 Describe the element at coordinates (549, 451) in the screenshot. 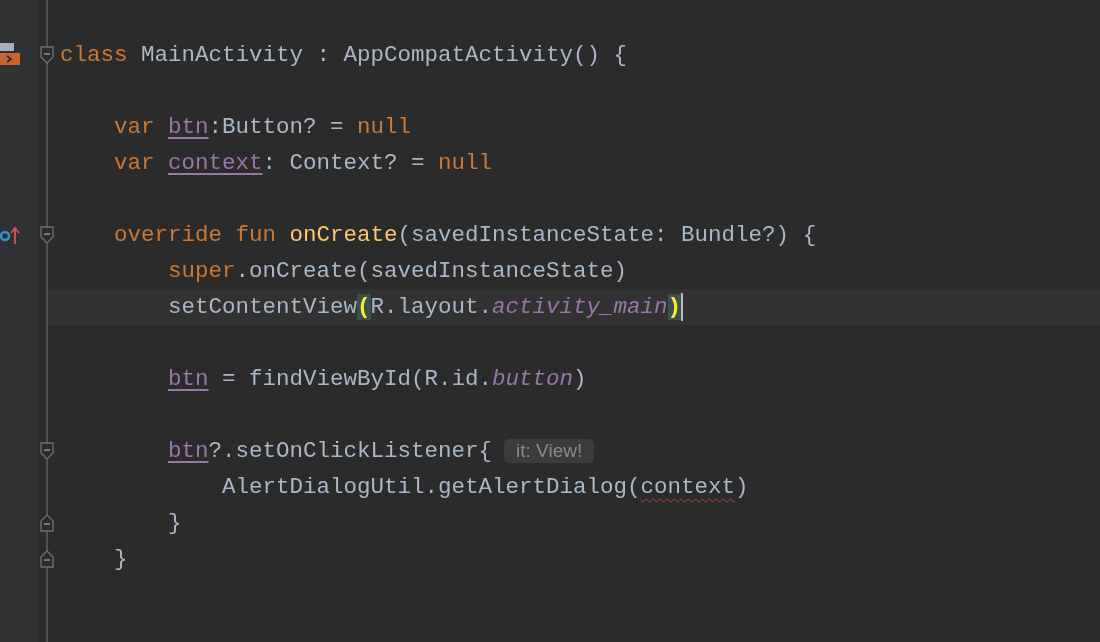

I see `inlay-hint: it: View!` at that location.